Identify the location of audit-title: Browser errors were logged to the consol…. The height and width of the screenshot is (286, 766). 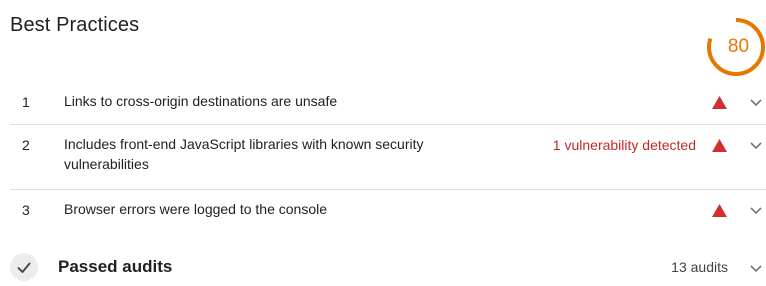
(196, 209).